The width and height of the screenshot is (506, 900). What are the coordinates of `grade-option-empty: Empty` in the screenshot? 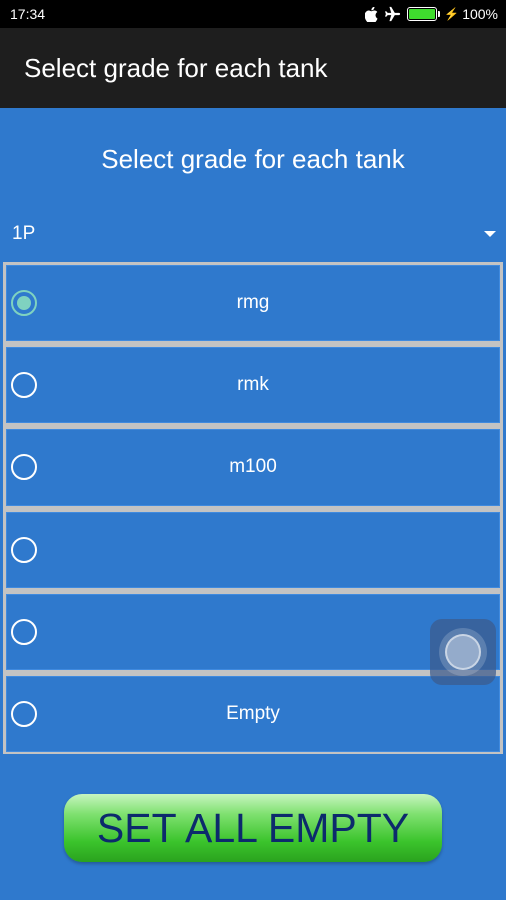 It's located at (253, 714).